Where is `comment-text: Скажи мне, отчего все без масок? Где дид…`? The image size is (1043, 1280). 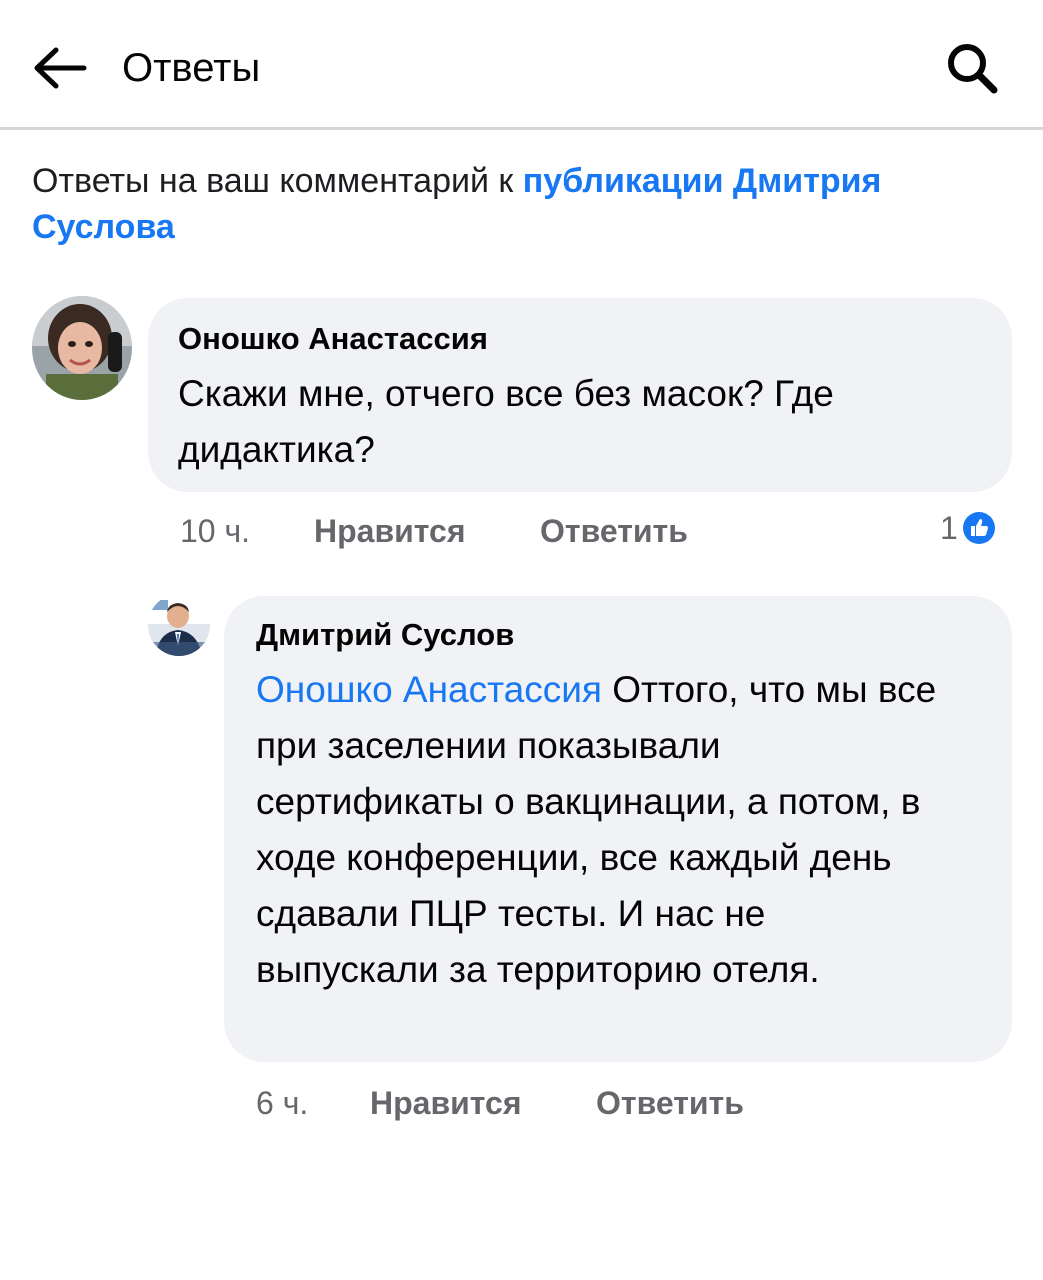
comment-text: Скажи мне, отчего все без масок? Где дид… is located at coordinates (506, 421).